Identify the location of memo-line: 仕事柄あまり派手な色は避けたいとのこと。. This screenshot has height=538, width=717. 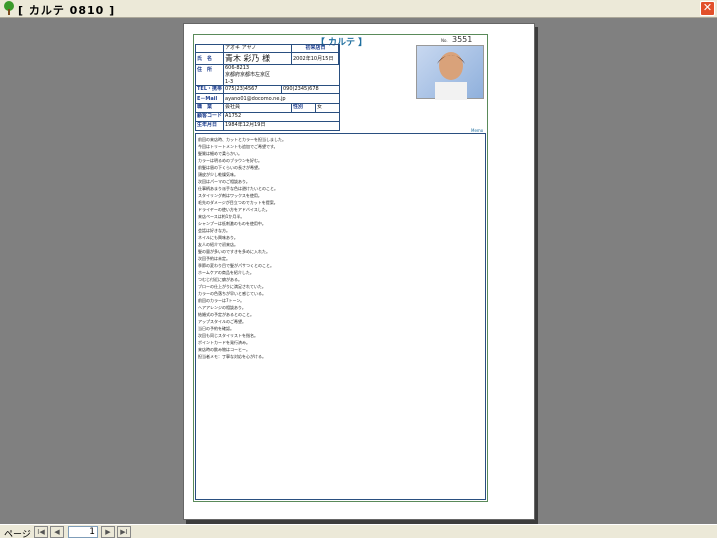
(238, 188).